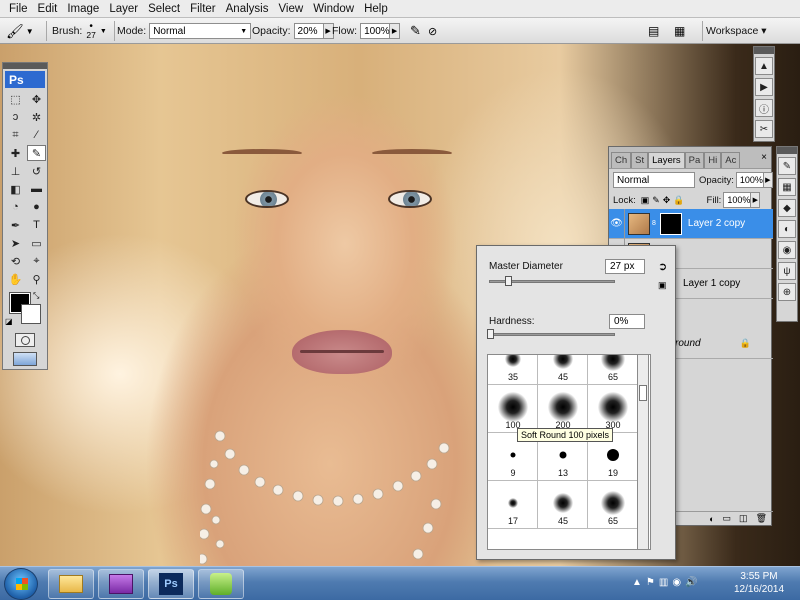 The width and height of the screenshot is (800, 600). I want to click on clone-stamp-tool-icon: ⊥, so click(15, 171).